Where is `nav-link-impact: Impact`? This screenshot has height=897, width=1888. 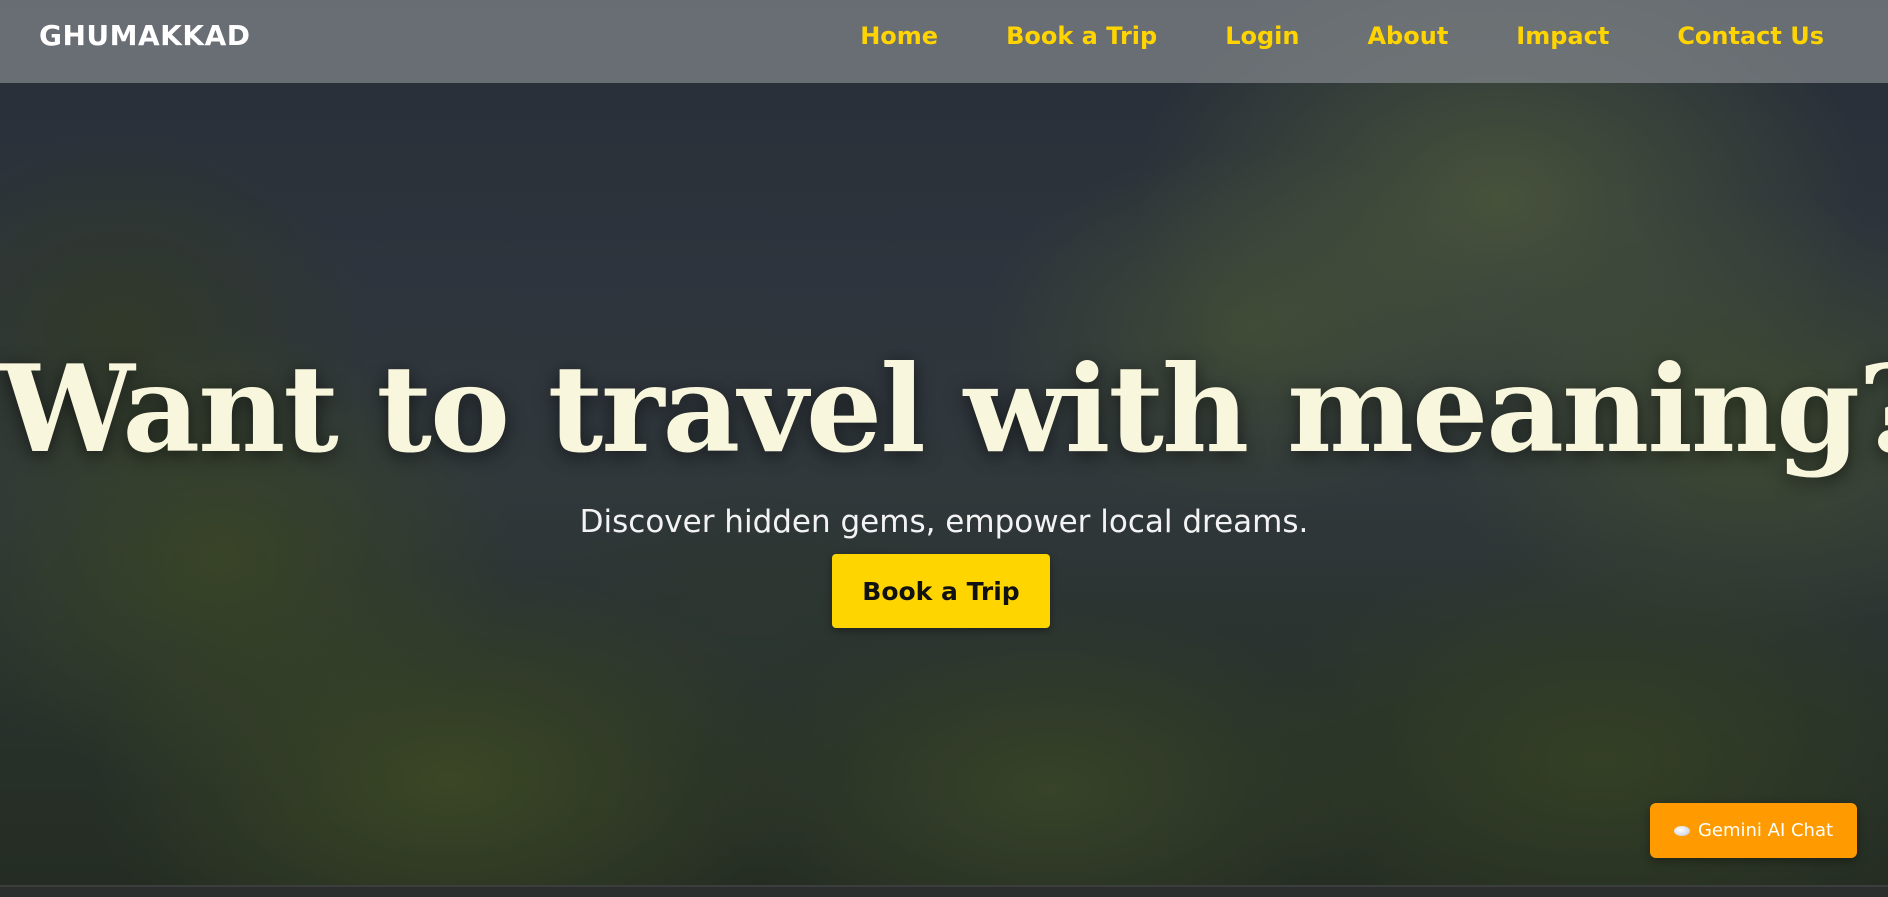 nav-link-impact: Impact is located at coordinates (1562, 36).